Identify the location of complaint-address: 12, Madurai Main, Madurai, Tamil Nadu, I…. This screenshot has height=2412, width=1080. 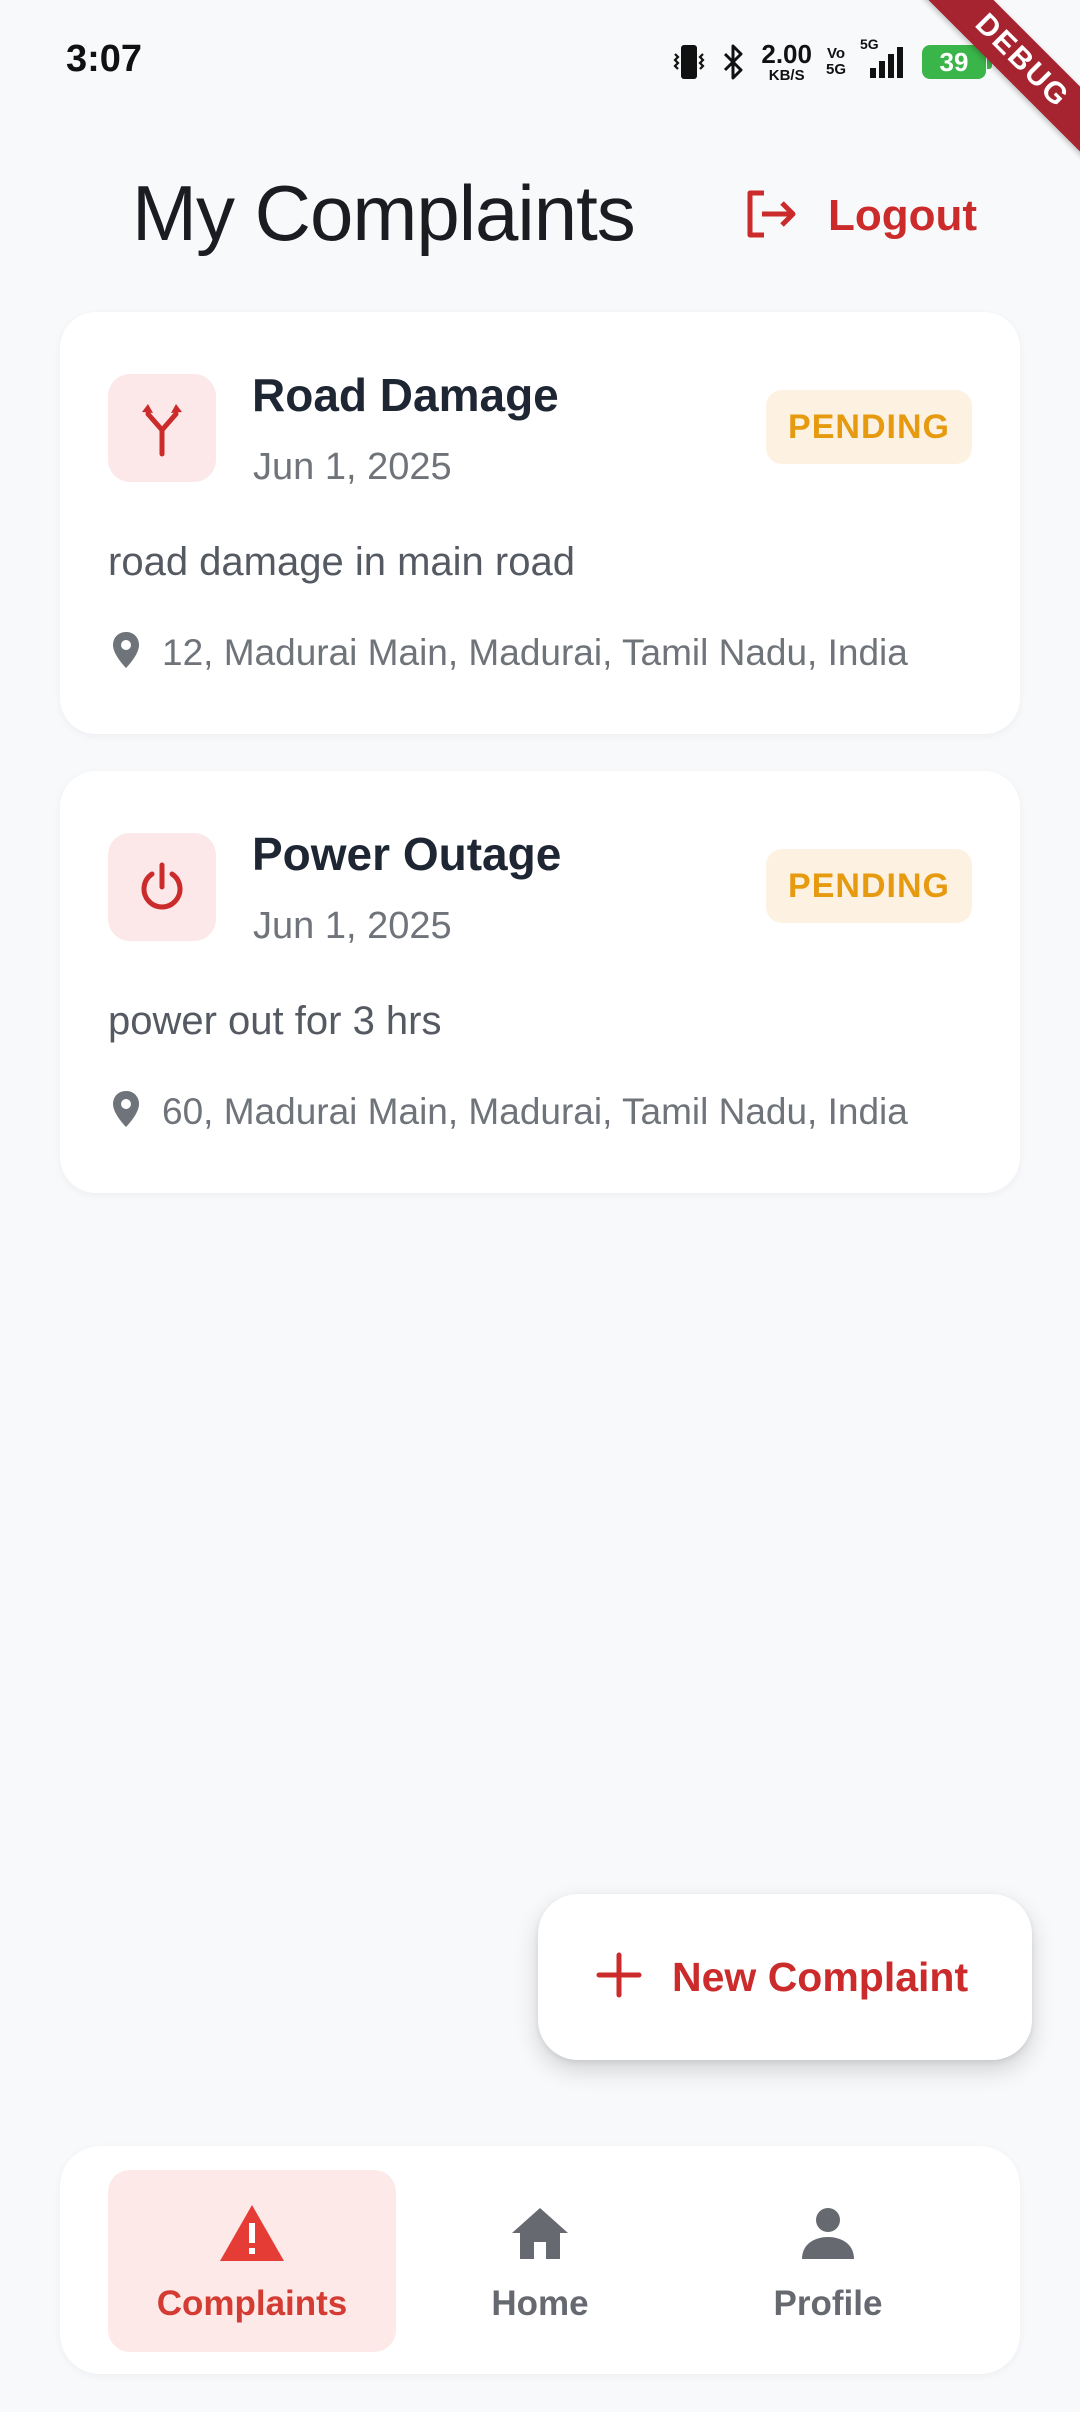
(535, 652).